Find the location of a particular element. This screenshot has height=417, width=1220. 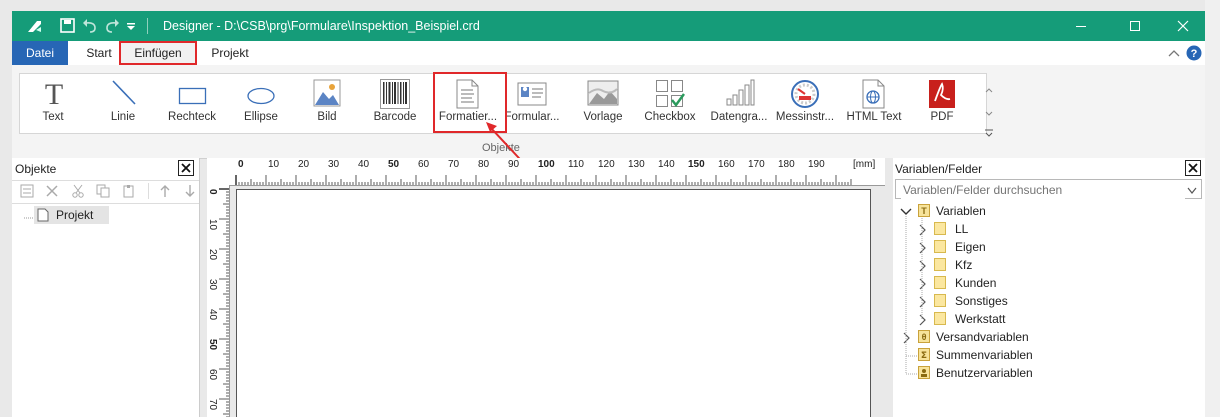

tree-node-label: LL is located at coordinates (962, 229).